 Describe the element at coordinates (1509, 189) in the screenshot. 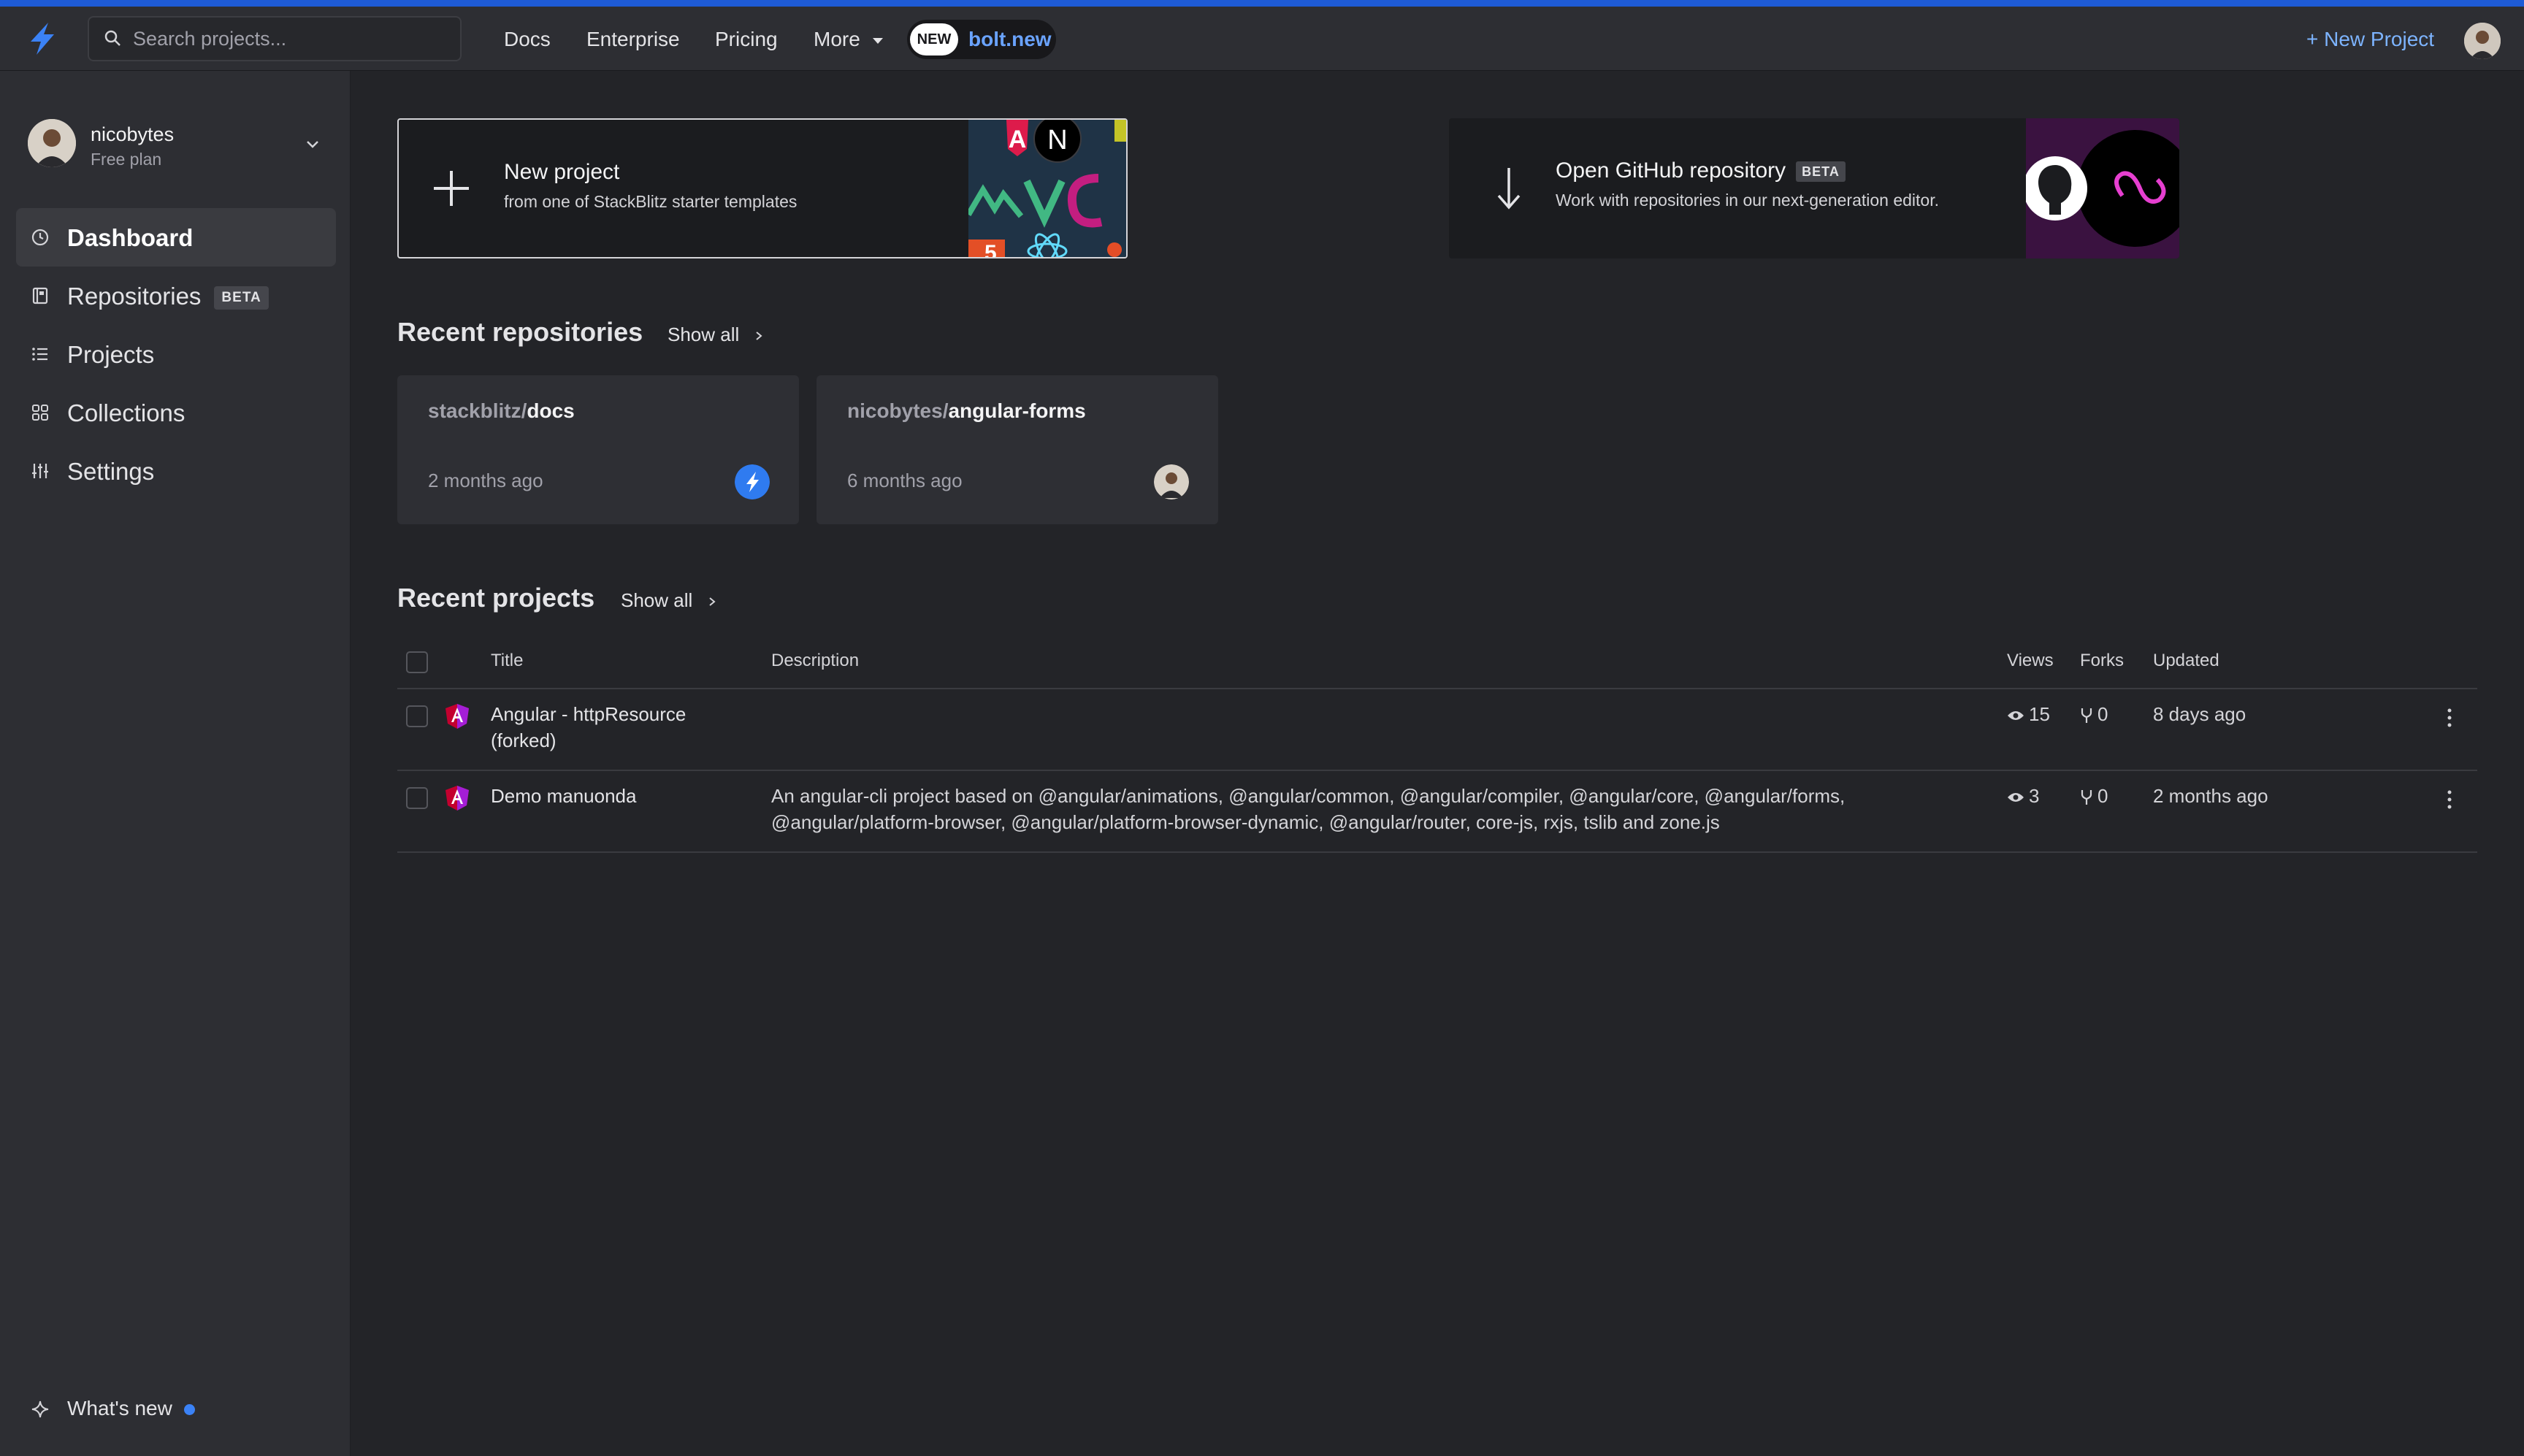

I see `arrow-down-icon` at that location.